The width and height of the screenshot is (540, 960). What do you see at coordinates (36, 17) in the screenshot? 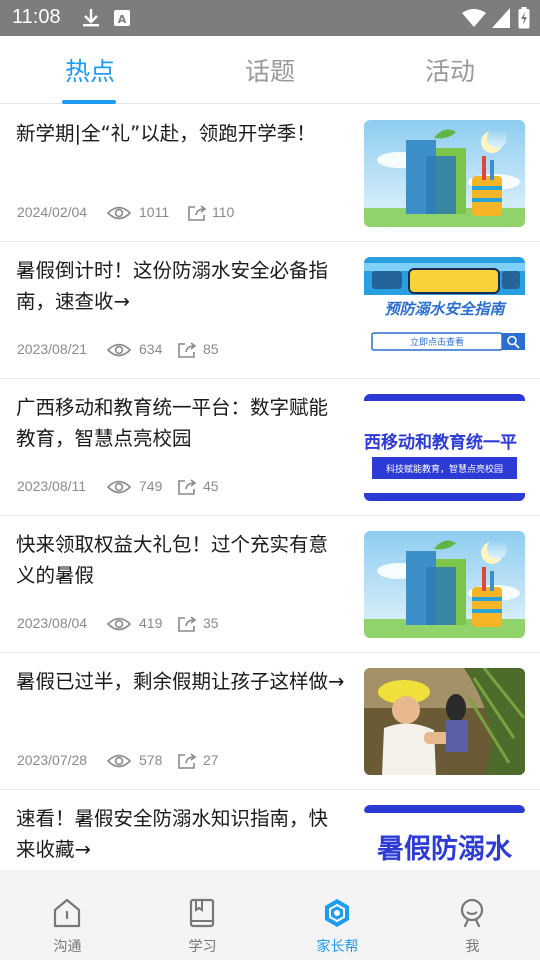
I see `status-time: 11:08` at bounding box center [36, 17].